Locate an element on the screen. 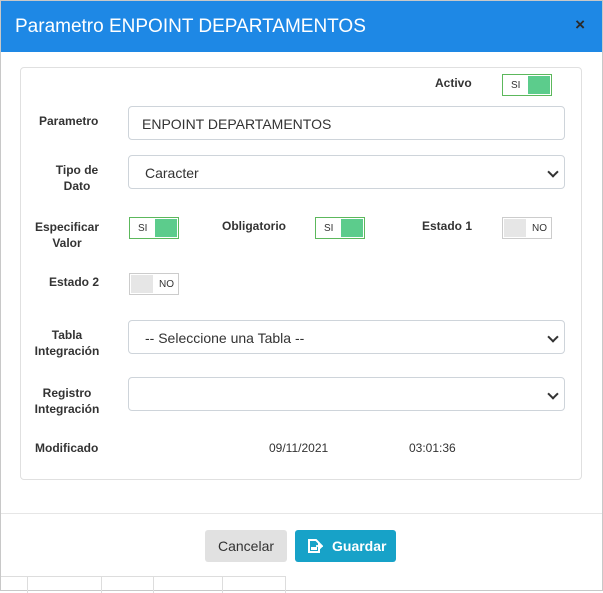 Image resolution: width=603 pixels, height=593 pixels. parametro-value: ENPOINT DEPARTAMENTOS is located at coordinates (237, 124).